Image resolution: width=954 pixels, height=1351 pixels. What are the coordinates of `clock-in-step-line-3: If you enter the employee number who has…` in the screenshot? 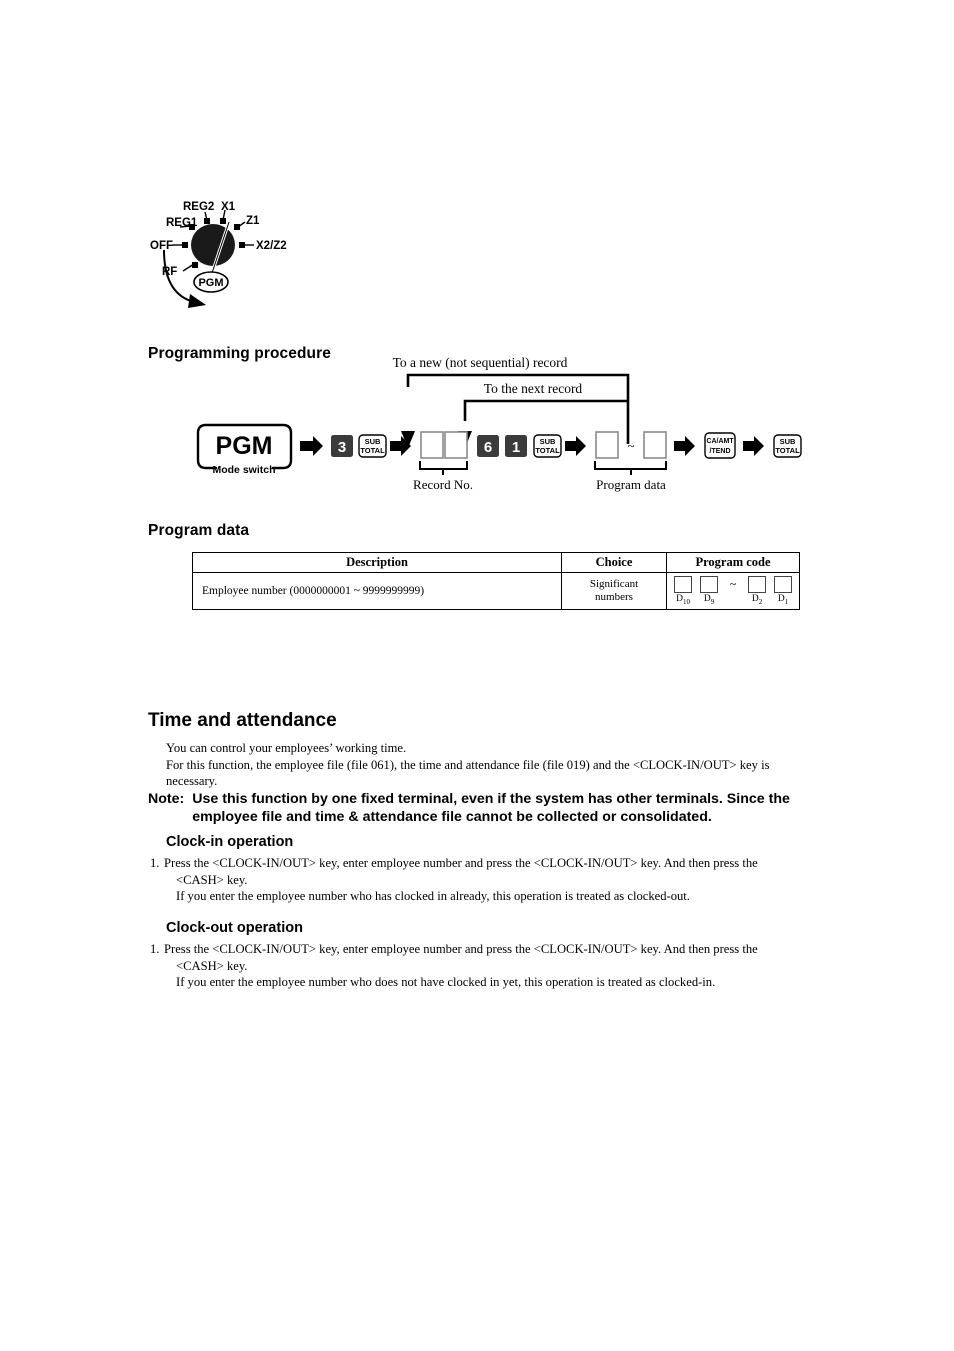 It's located at (433, 896).